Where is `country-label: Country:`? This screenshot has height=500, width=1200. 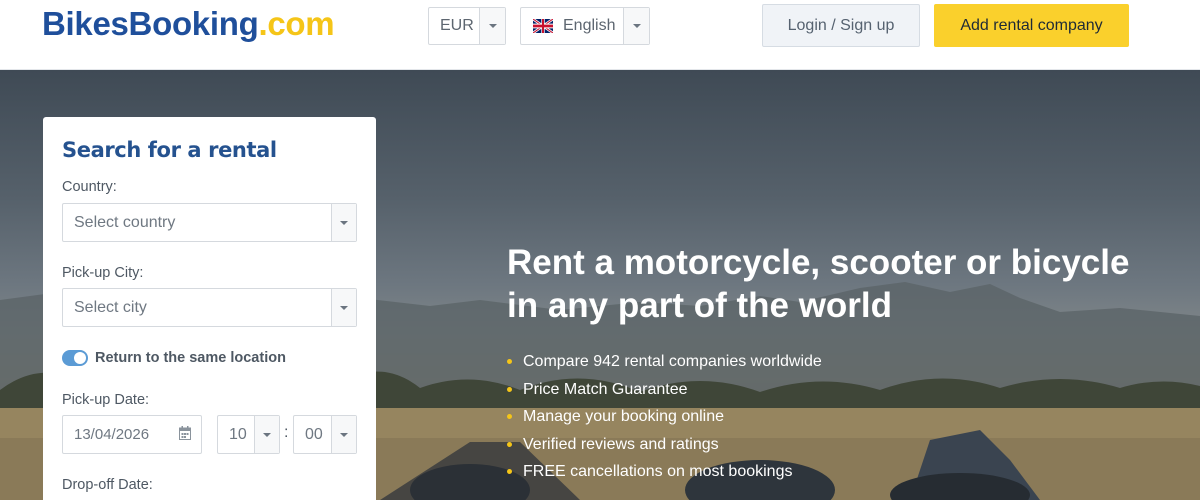 country-label: Country: is located at coordinates (89, 187).